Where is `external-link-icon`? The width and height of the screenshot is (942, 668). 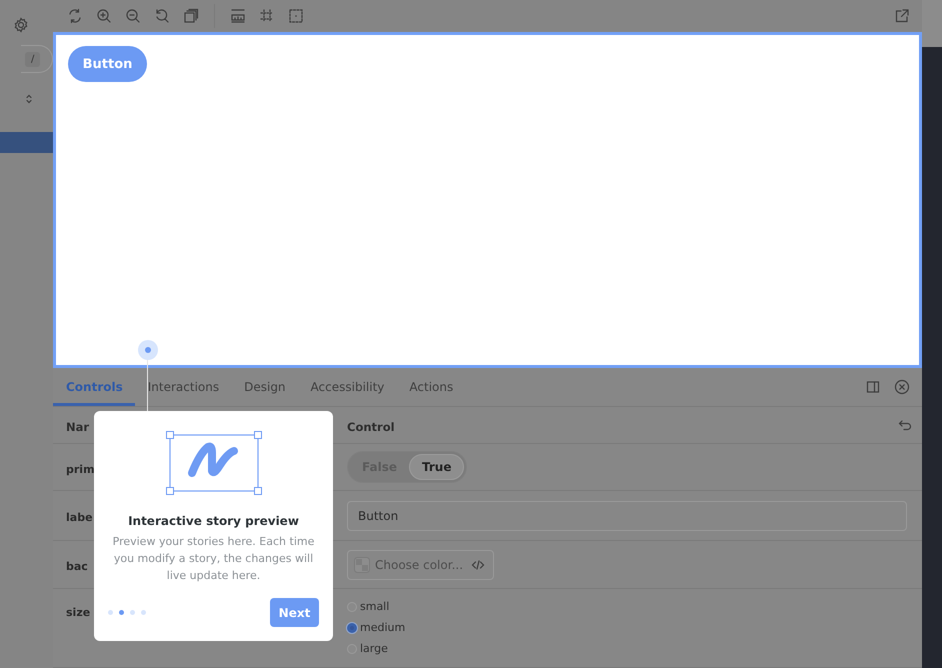
external-link-icon is located at coordinates (902, 16).